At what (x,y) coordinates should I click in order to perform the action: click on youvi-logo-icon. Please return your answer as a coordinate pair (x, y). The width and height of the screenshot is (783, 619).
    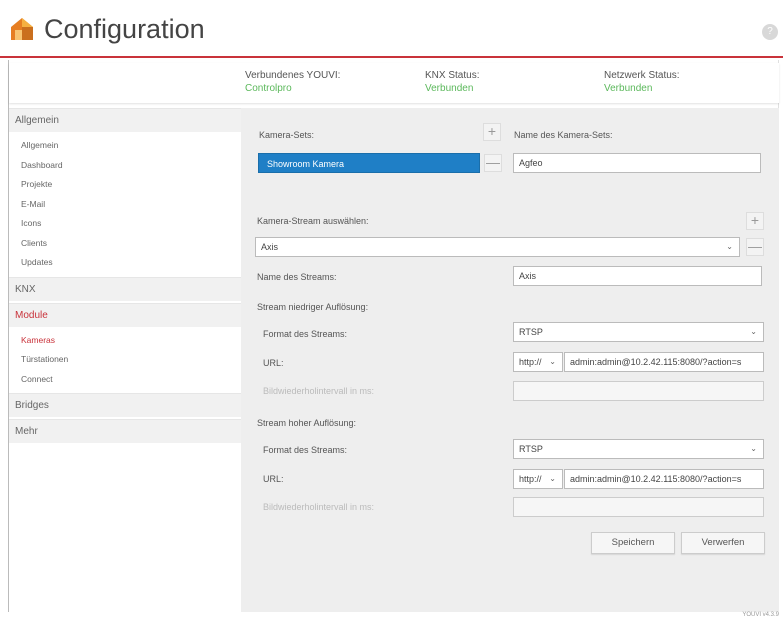
    Looking at the image, I should click on (22, 29).